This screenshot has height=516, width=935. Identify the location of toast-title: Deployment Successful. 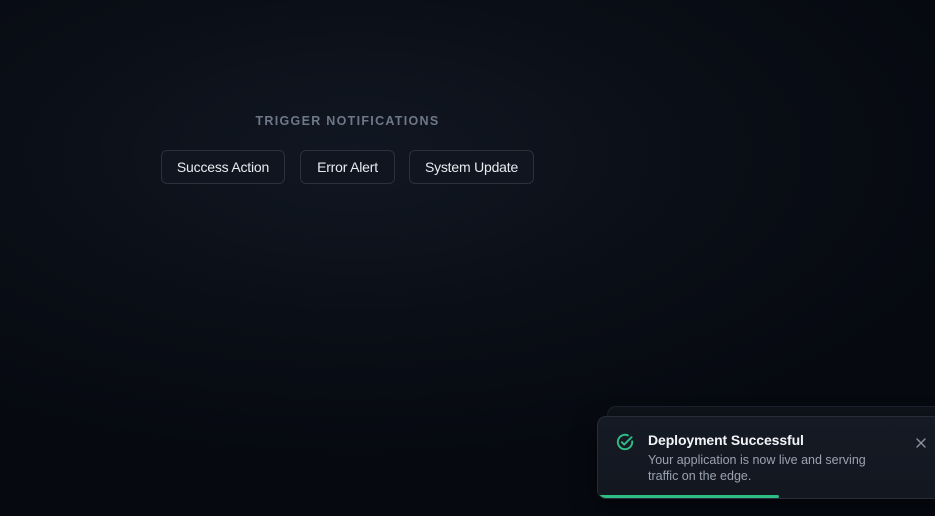
(726, 440).